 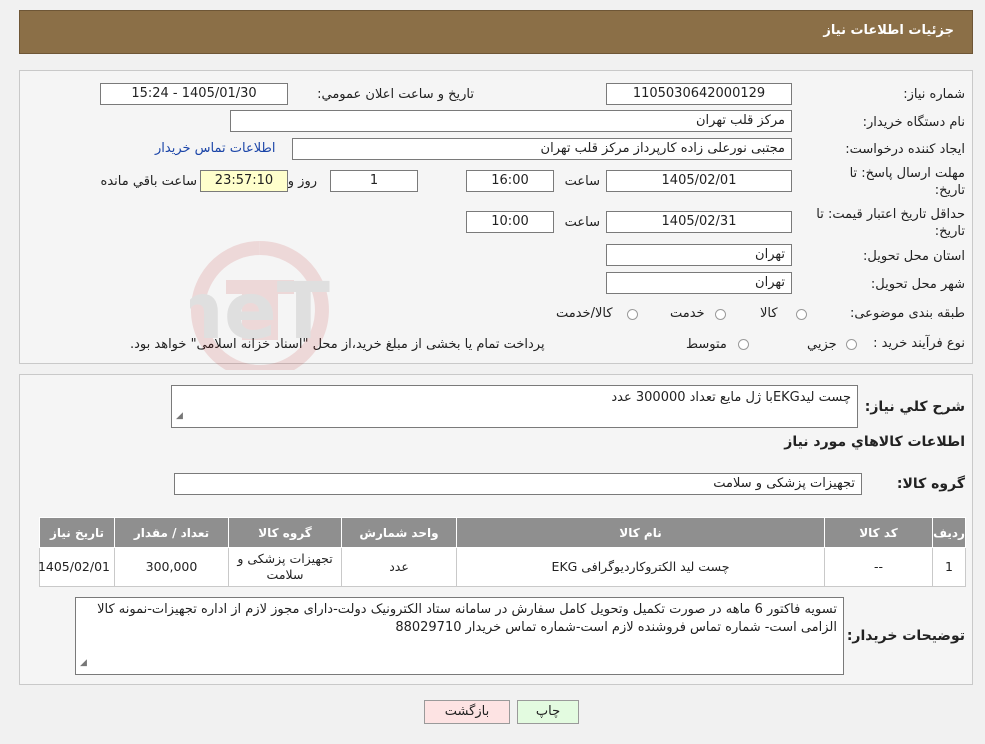 I want to click on cell-need-date: 1405/02/01, so click(x=76, y=567).